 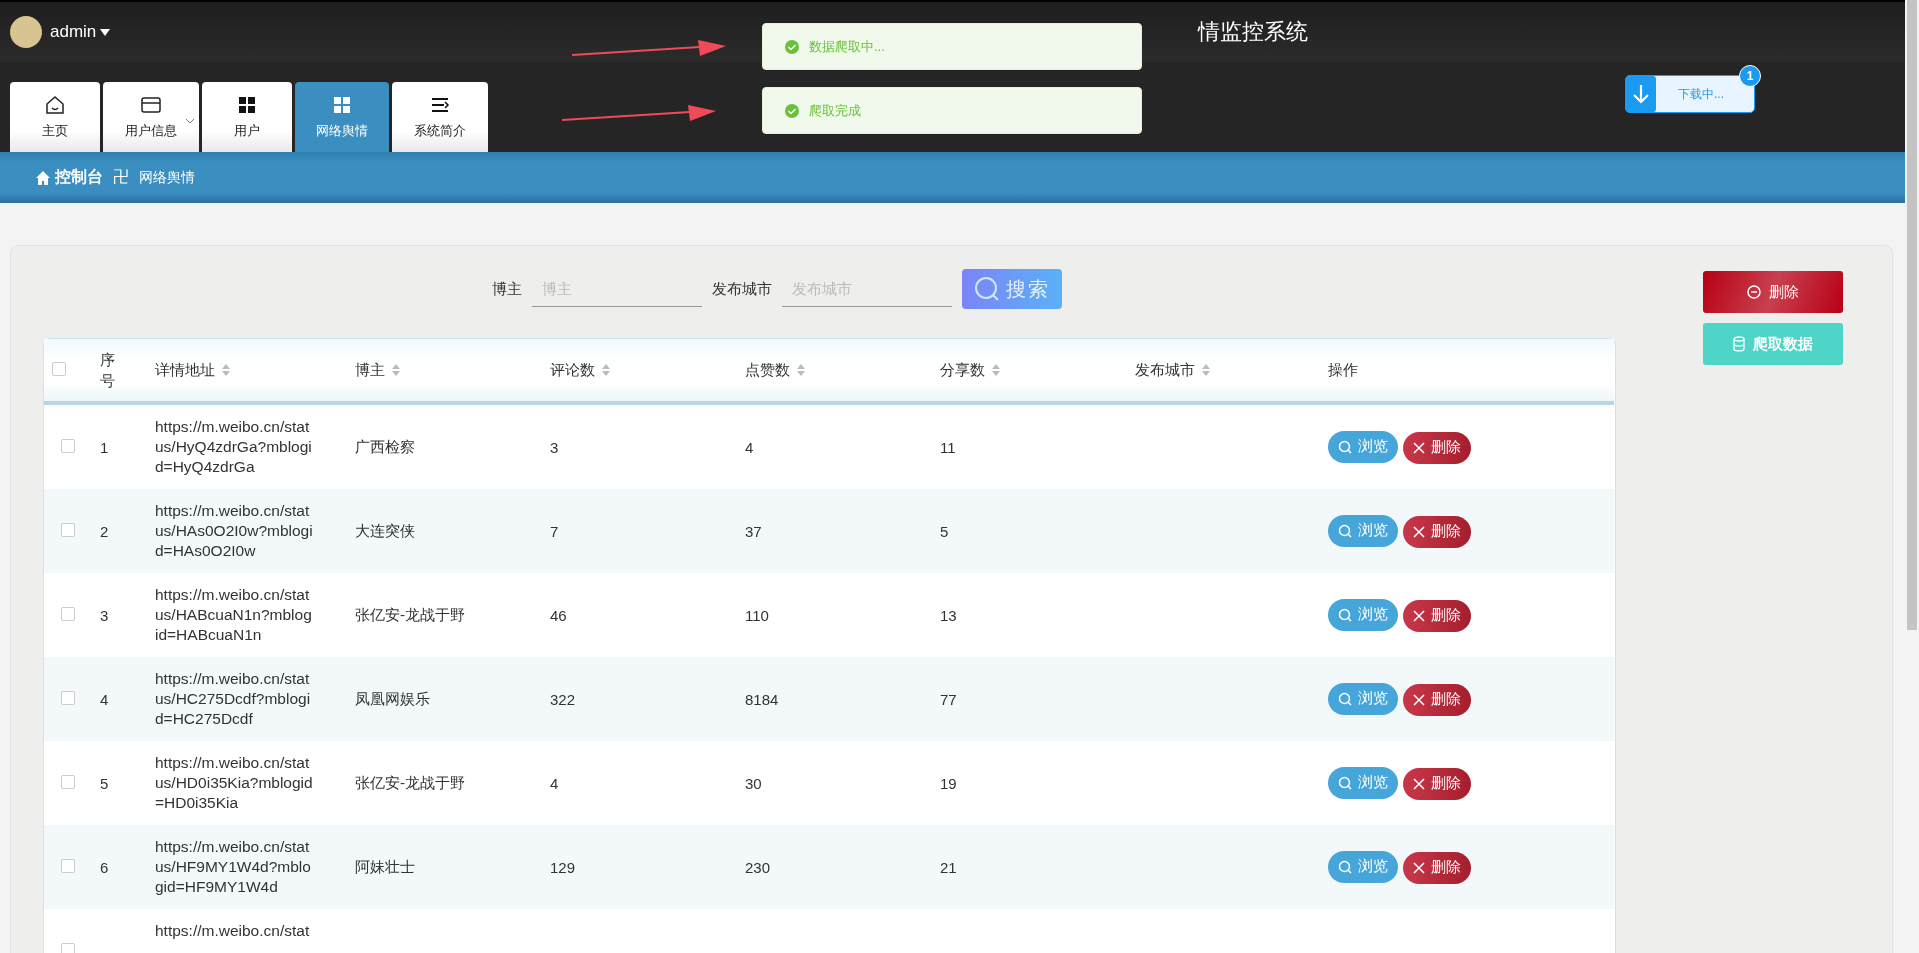 I want to click on table-cell: 大连突侠, so click(x=385, y=530).